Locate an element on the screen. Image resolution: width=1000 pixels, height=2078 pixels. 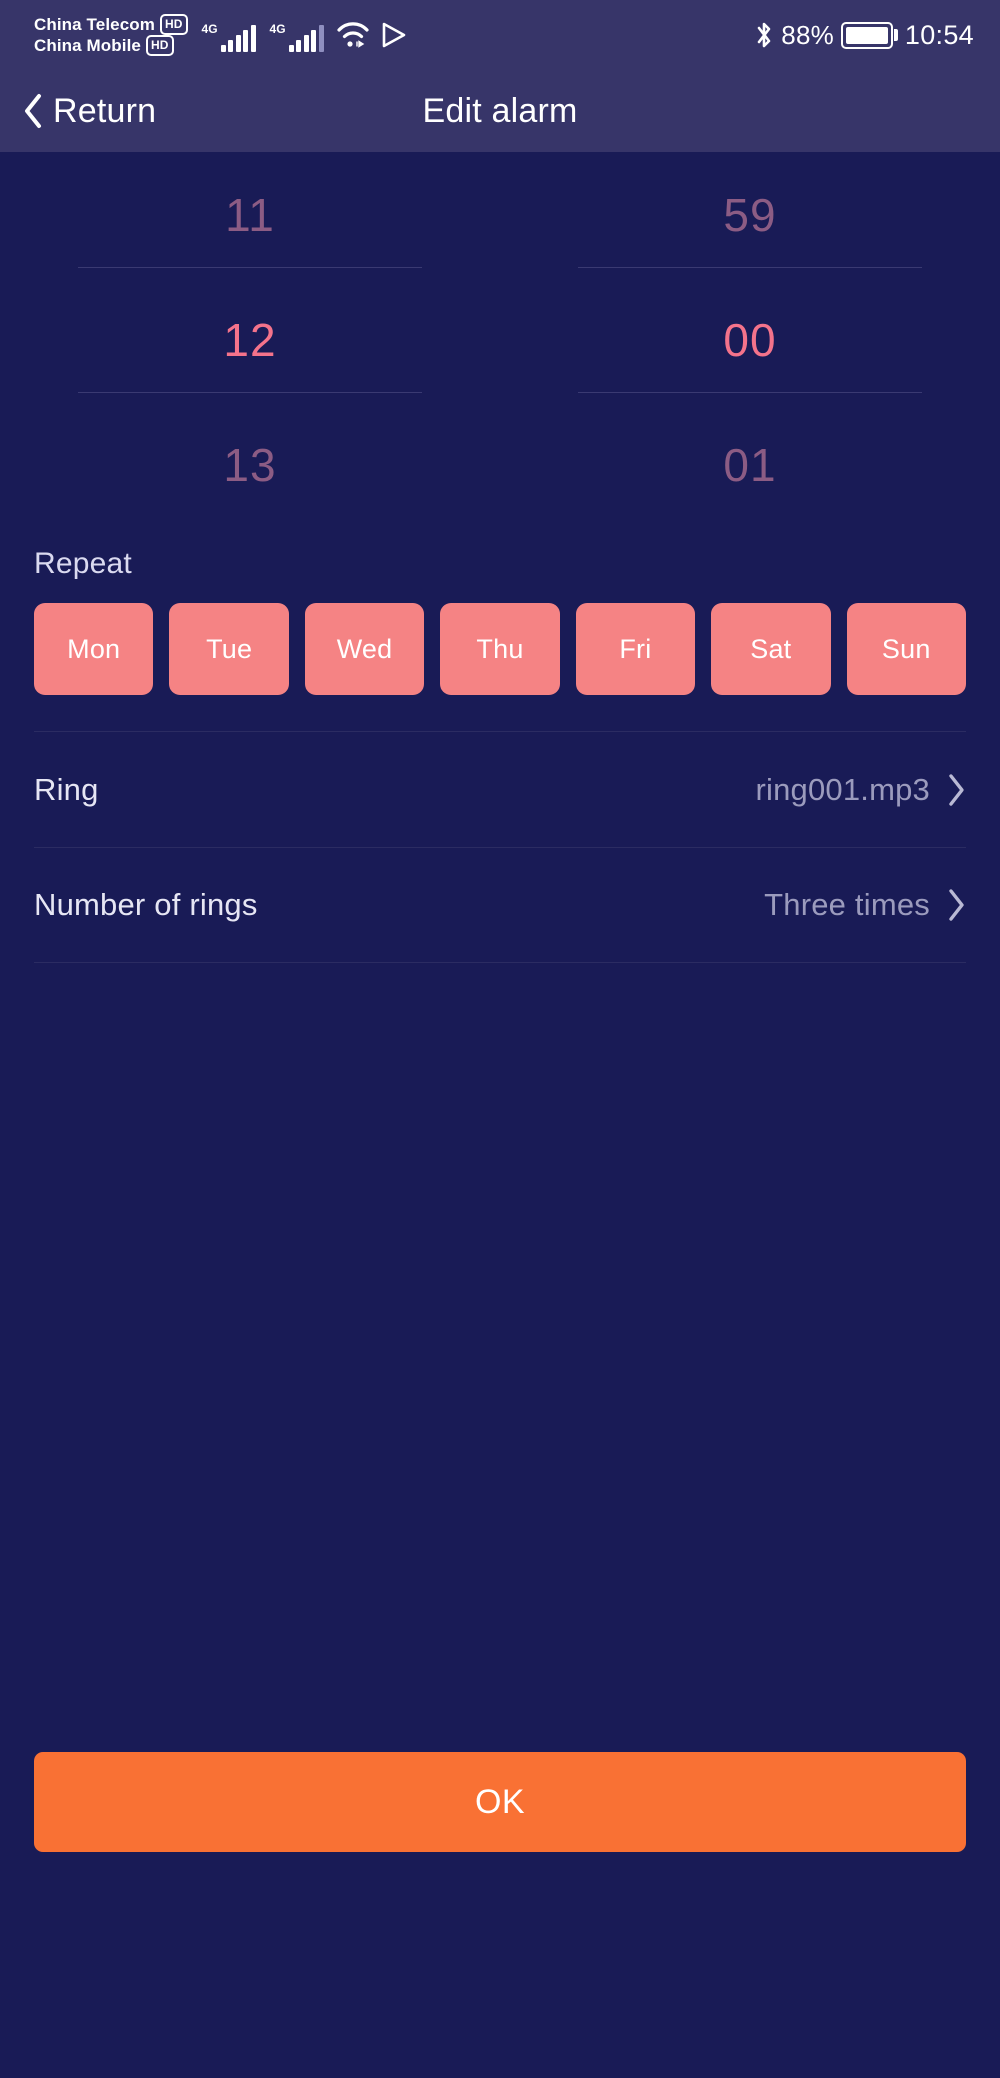
settings-row-label: Number of rings is located at coordinates (146, 904).